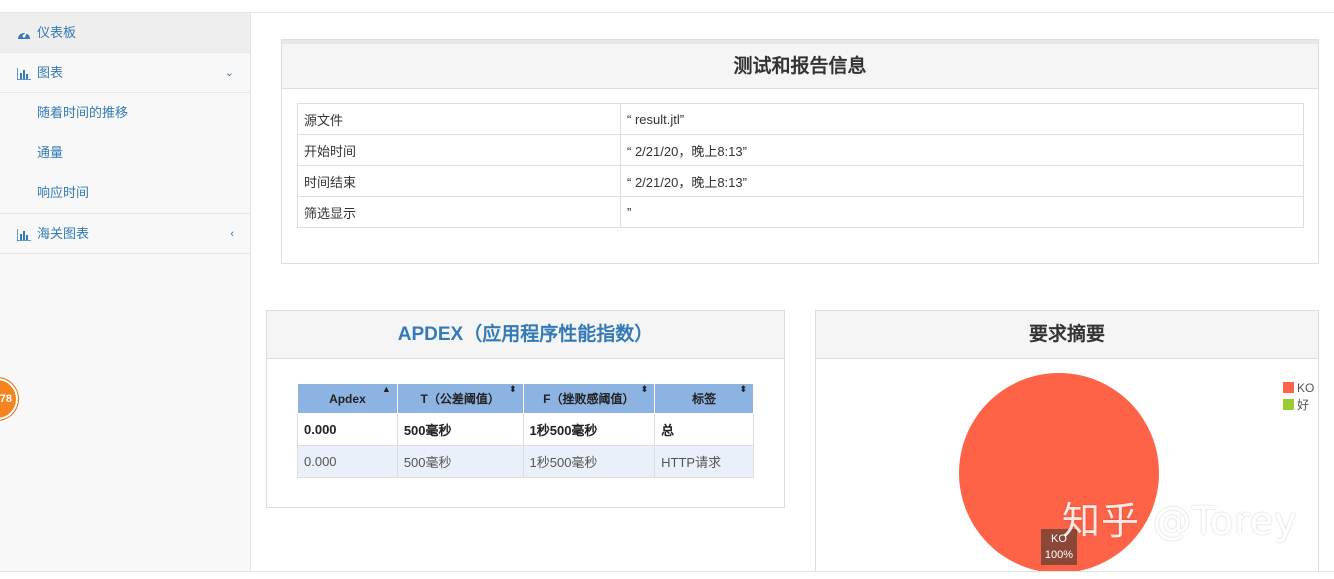 The width and height of the screenshot is (1334, 579). I want to click on table-cell: HTTP请求, so click(704, 461).